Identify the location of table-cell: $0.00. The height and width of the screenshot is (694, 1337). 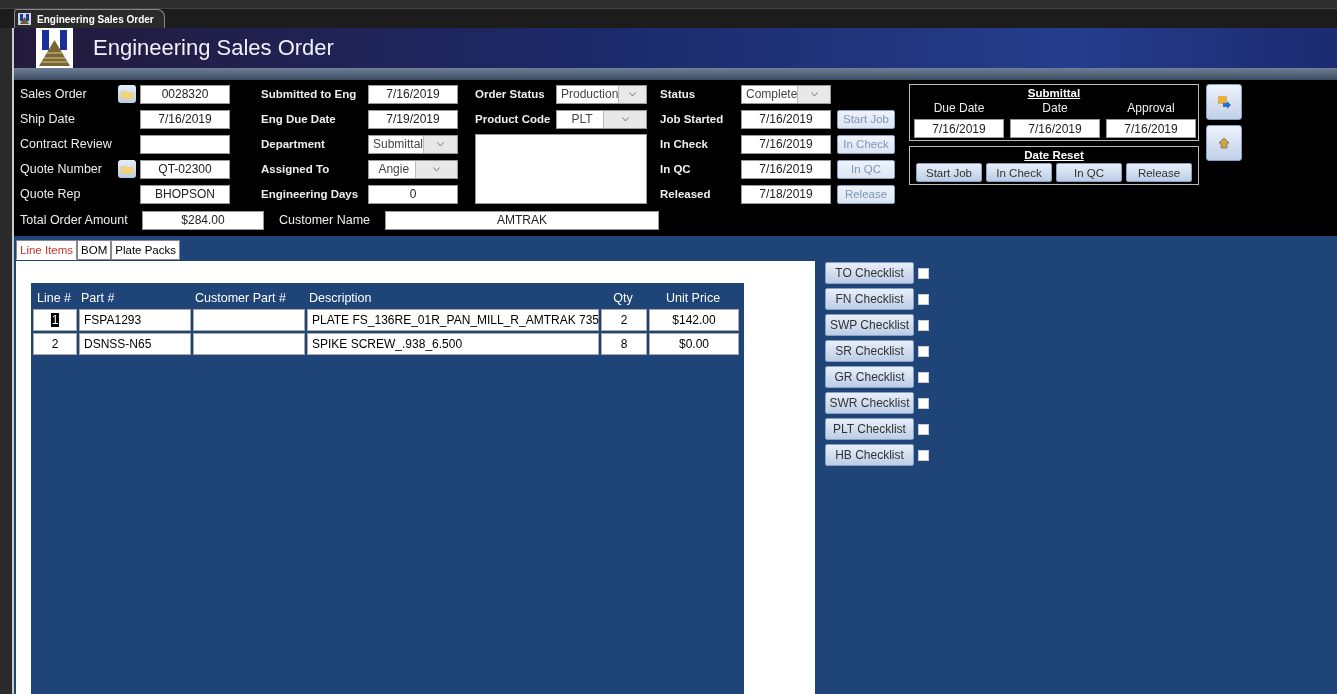
(694, 344).